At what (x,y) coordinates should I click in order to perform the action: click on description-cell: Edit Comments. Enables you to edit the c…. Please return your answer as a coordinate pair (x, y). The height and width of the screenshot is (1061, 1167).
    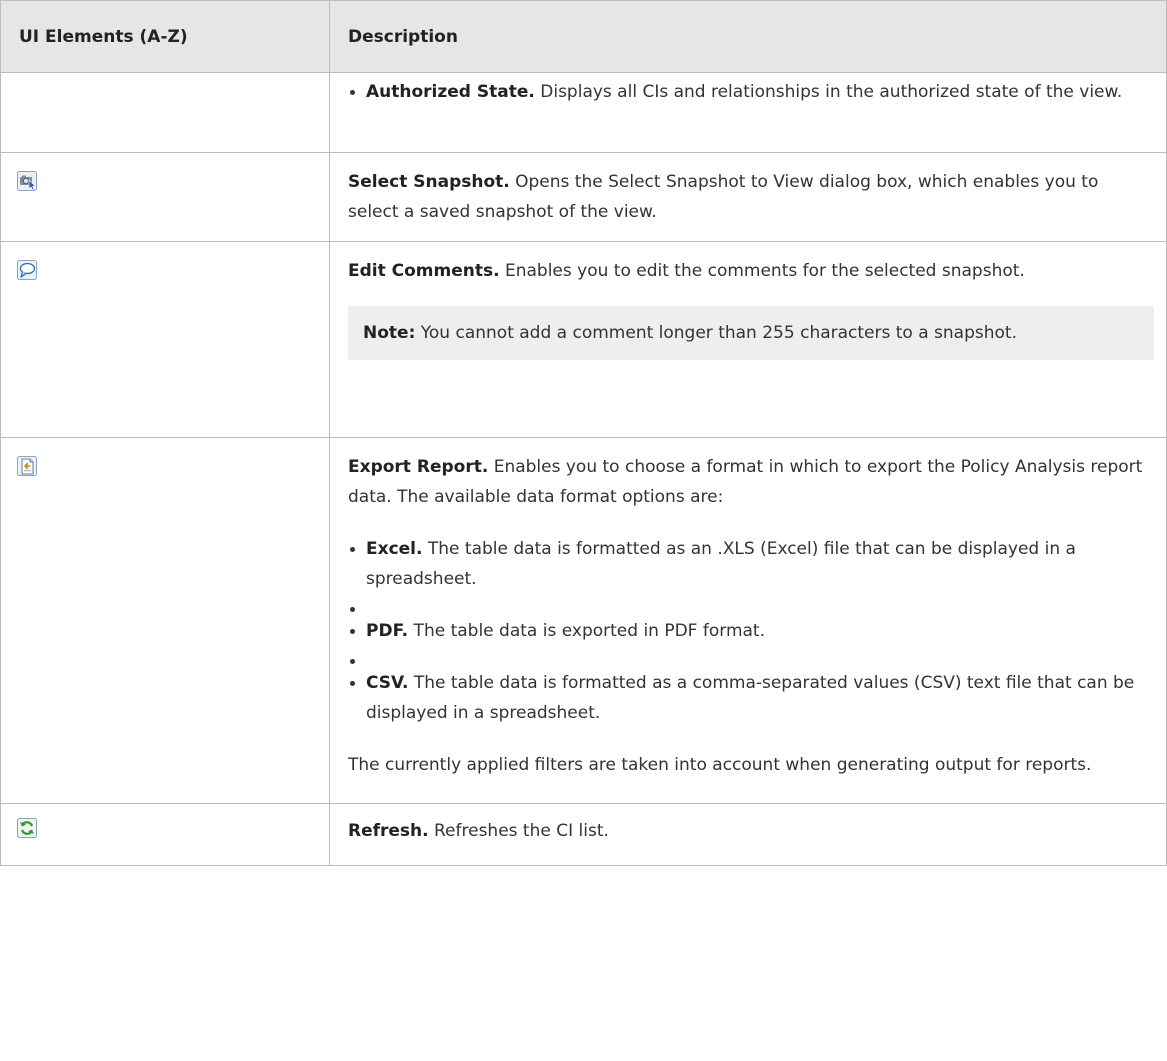
    Looking at the image, I should click on (748, 339).